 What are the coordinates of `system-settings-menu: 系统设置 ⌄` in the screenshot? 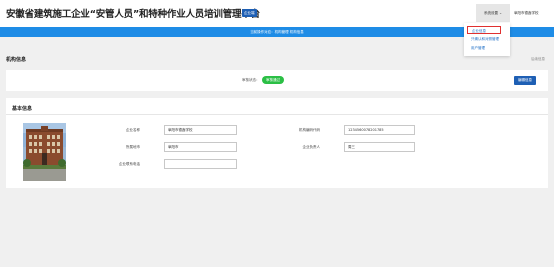 It's located at (493, 13).